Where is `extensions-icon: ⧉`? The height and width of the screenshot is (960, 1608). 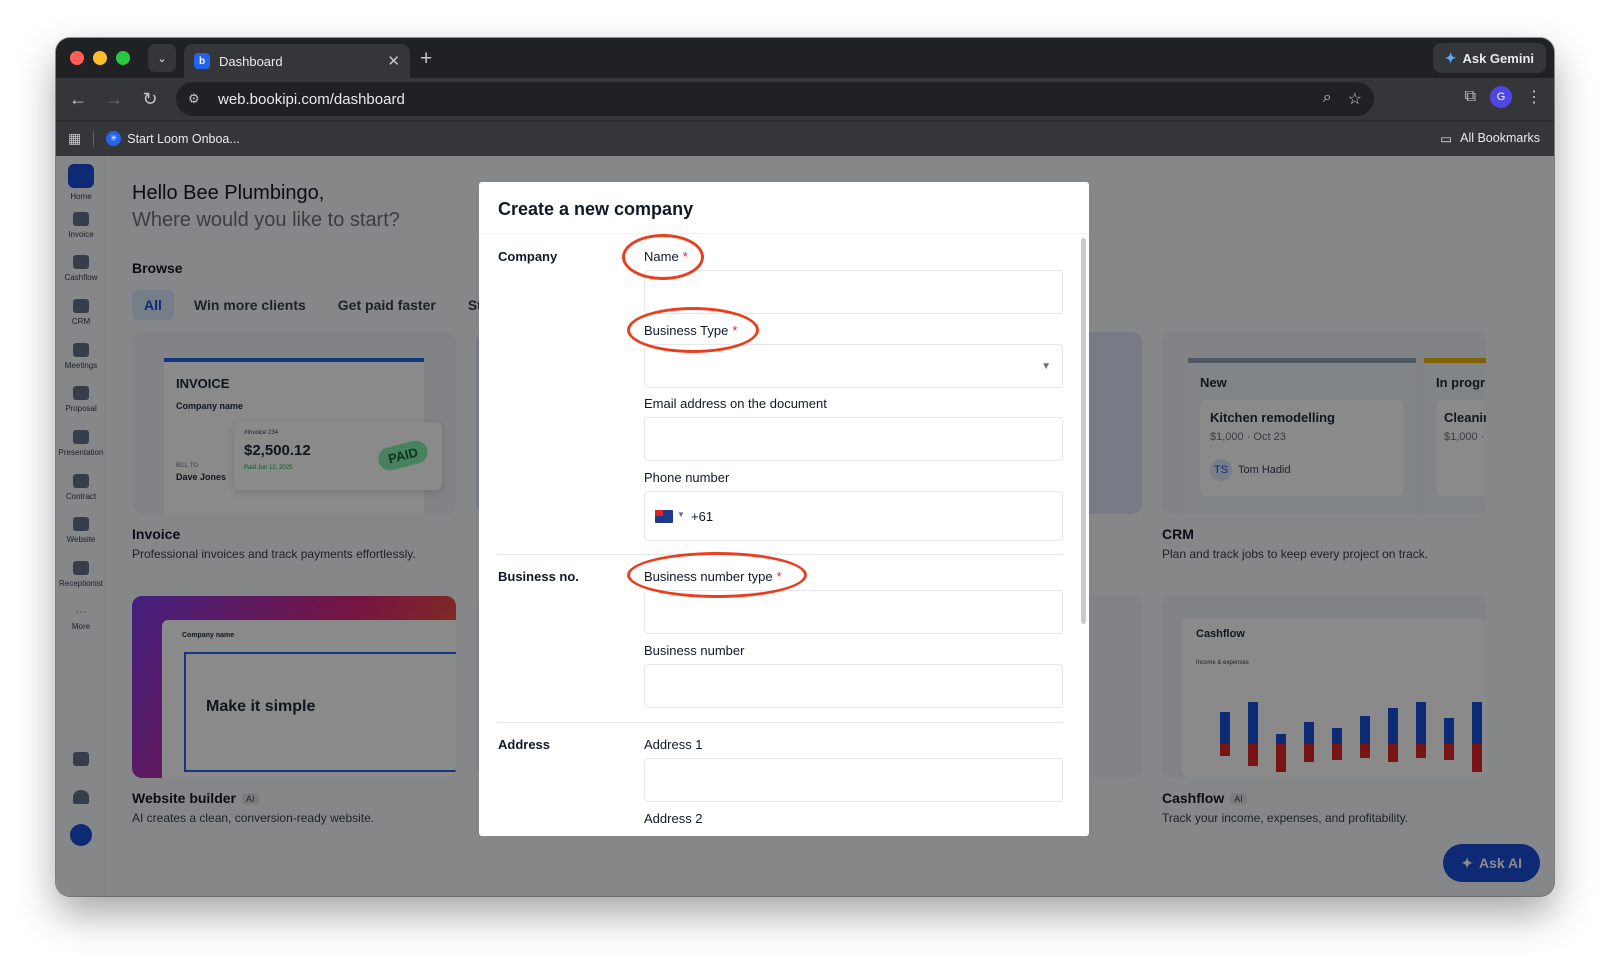
extensions-icon: ⧉ is located at coordinates (1470, 97).